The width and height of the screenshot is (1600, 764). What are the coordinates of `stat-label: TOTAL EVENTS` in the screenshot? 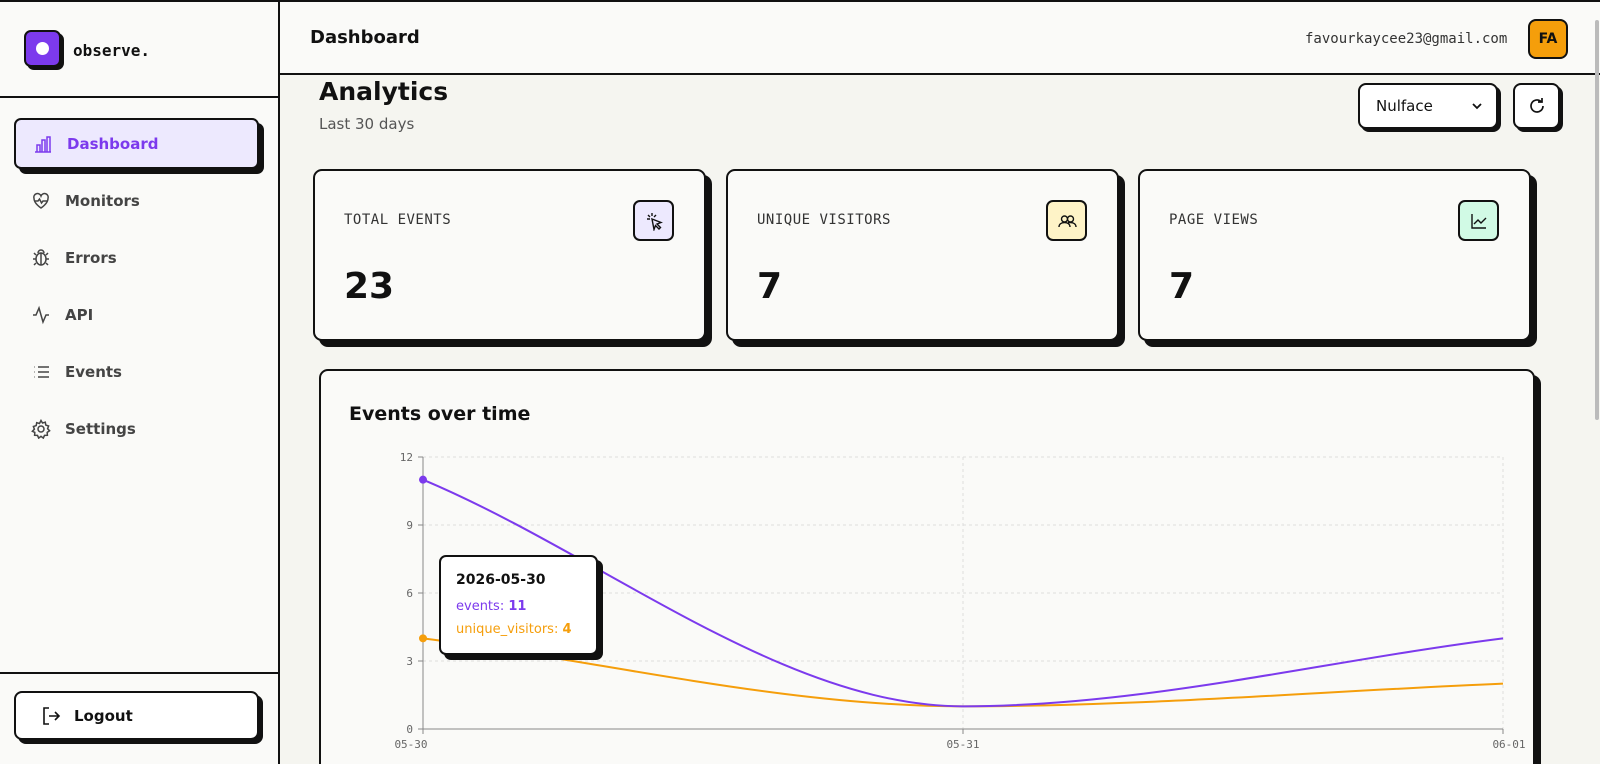 It's located at (398, 220).